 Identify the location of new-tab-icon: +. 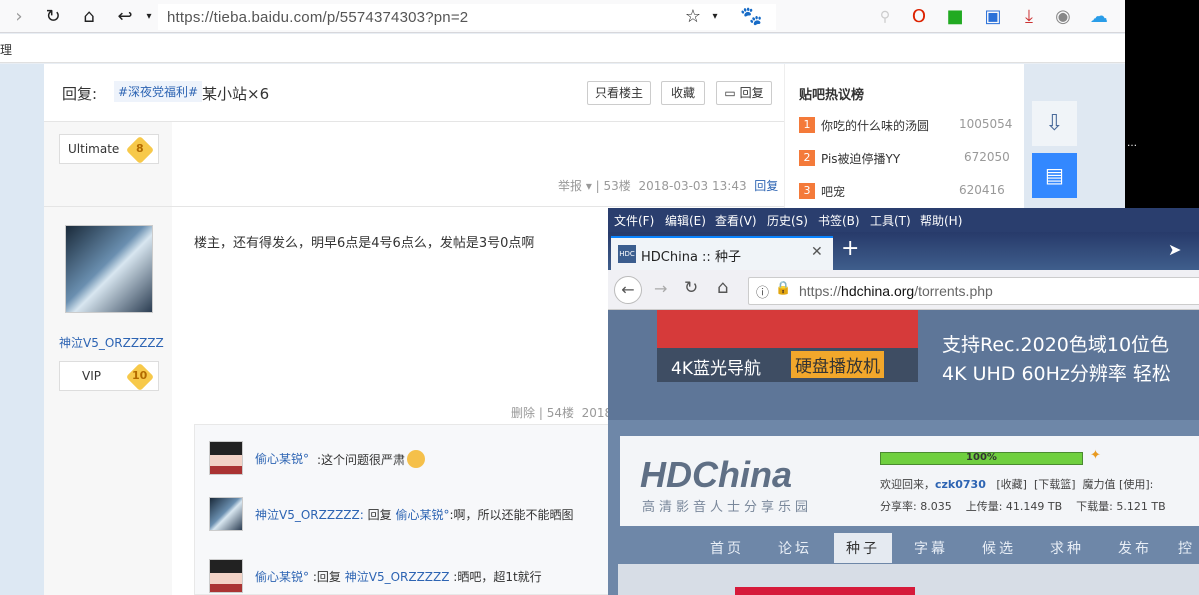
(850, 248).